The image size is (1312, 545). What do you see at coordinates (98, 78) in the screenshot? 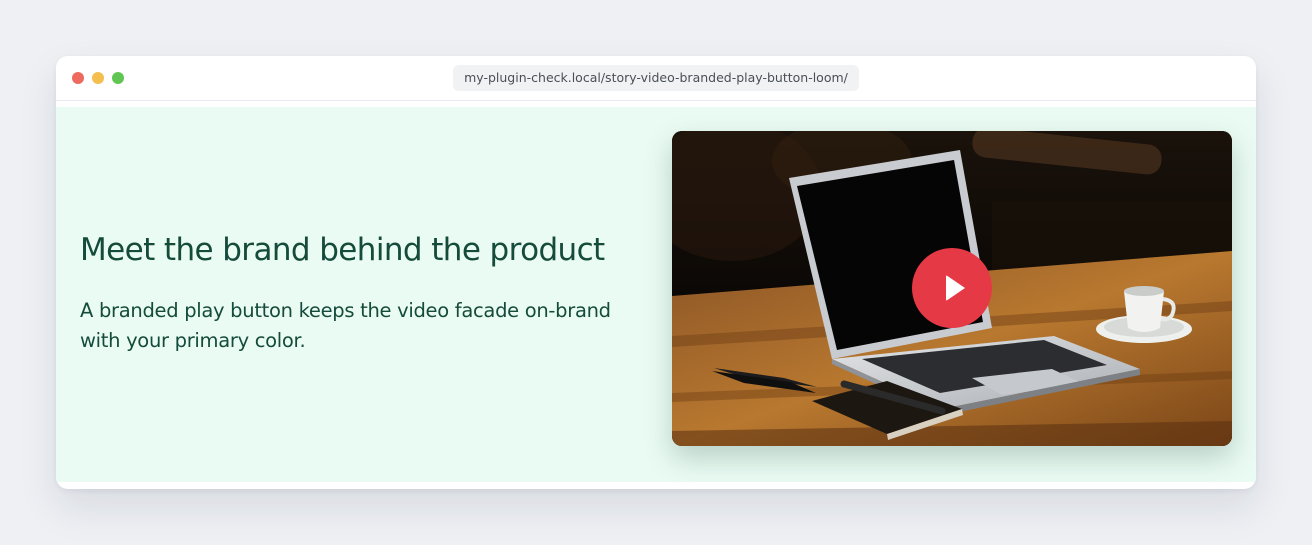
I see `minimize-window-button` at bounding box center [98, 78].